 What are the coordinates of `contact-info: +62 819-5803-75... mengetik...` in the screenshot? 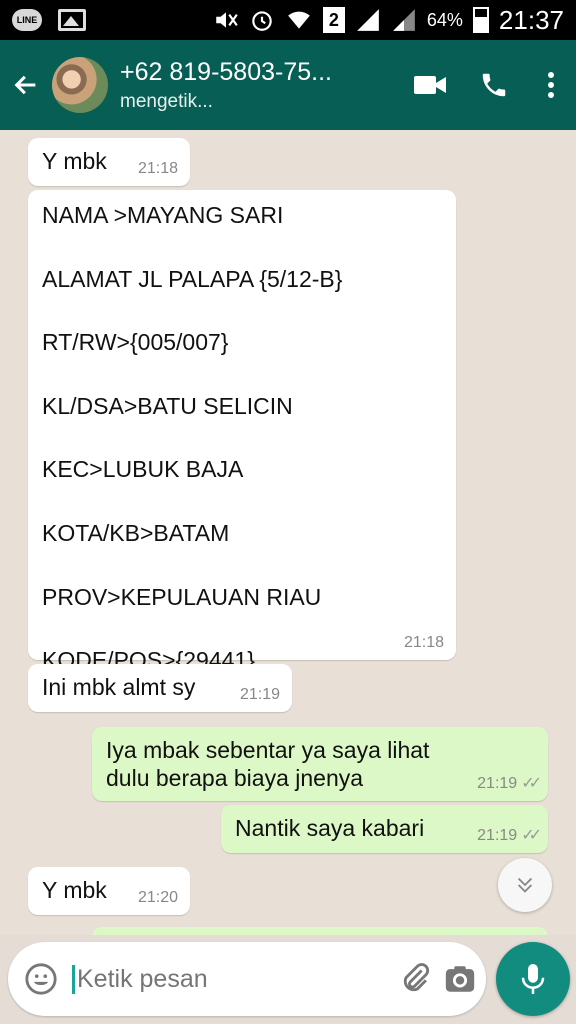 It's located at (259, 85).